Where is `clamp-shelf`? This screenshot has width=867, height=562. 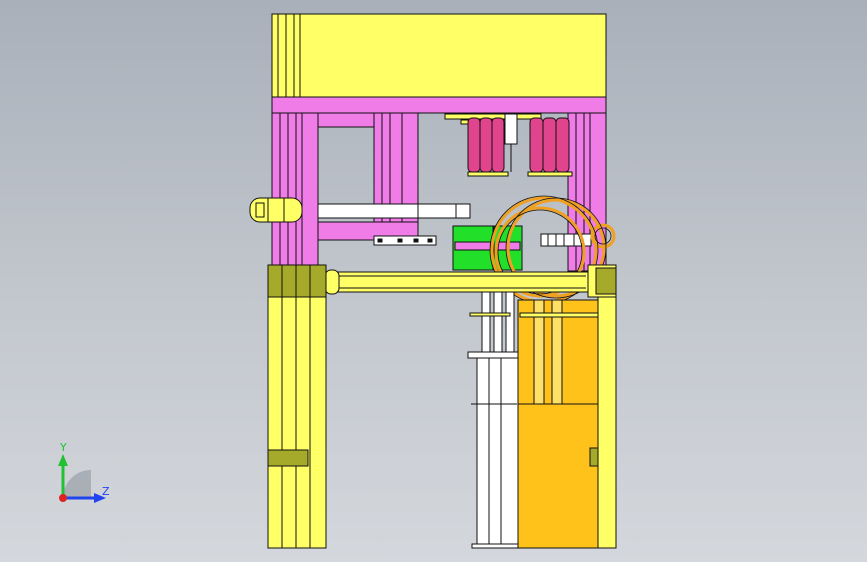
clamp-shelf is located at coordinates (493, 116).